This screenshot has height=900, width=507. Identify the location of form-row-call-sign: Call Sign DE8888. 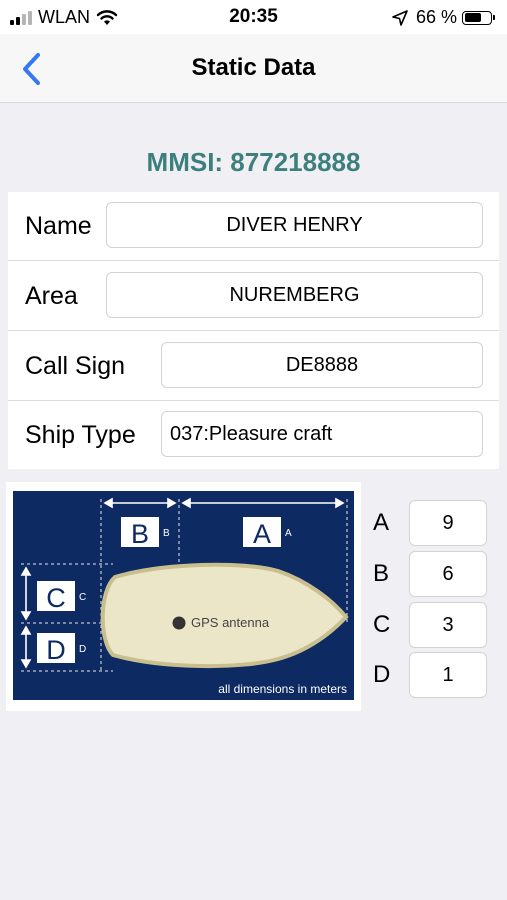
(253, 366).